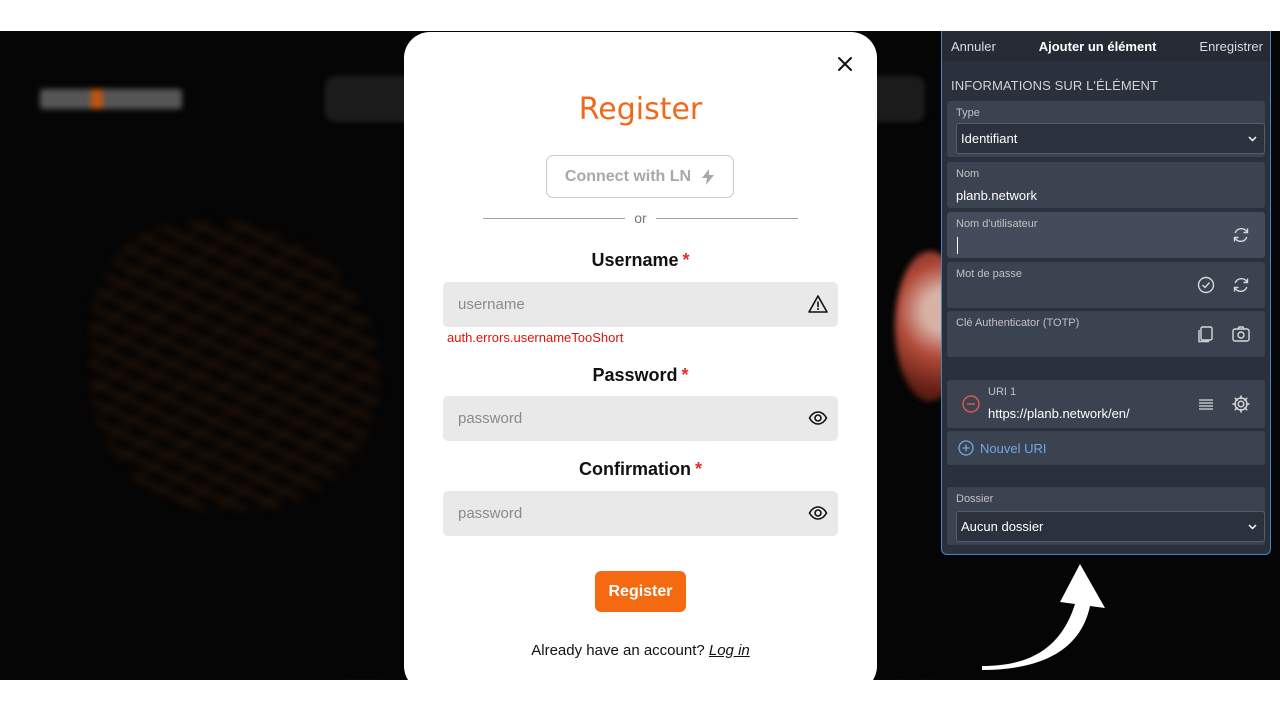 This screenshot has height=711, width=1280. What do you see at coordinates (634, 469) in the screenshot?
I see `confirmation-label-text: Confirmation` at bounding box center [634, 469].